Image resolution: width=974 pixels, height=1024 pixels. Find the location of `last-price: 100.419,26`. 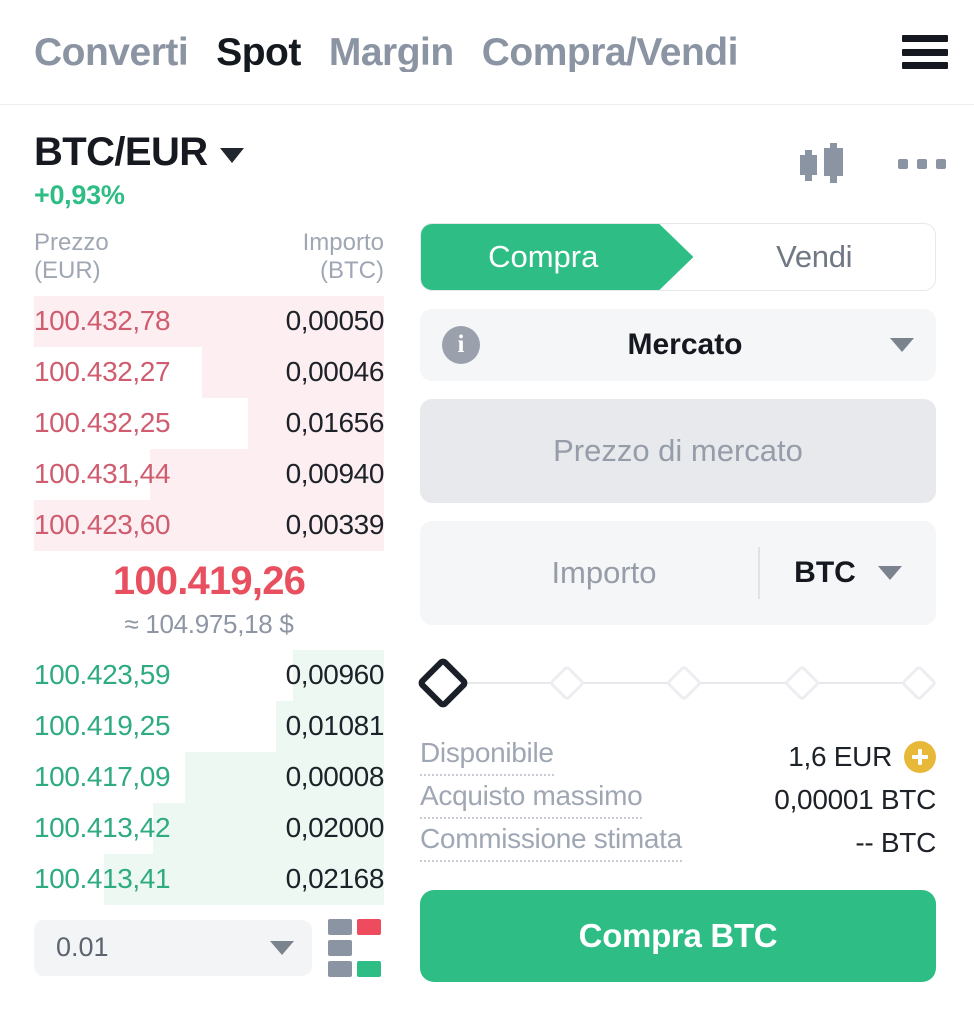

last-price: 100.419,26 is located at coordinates (209, 580).